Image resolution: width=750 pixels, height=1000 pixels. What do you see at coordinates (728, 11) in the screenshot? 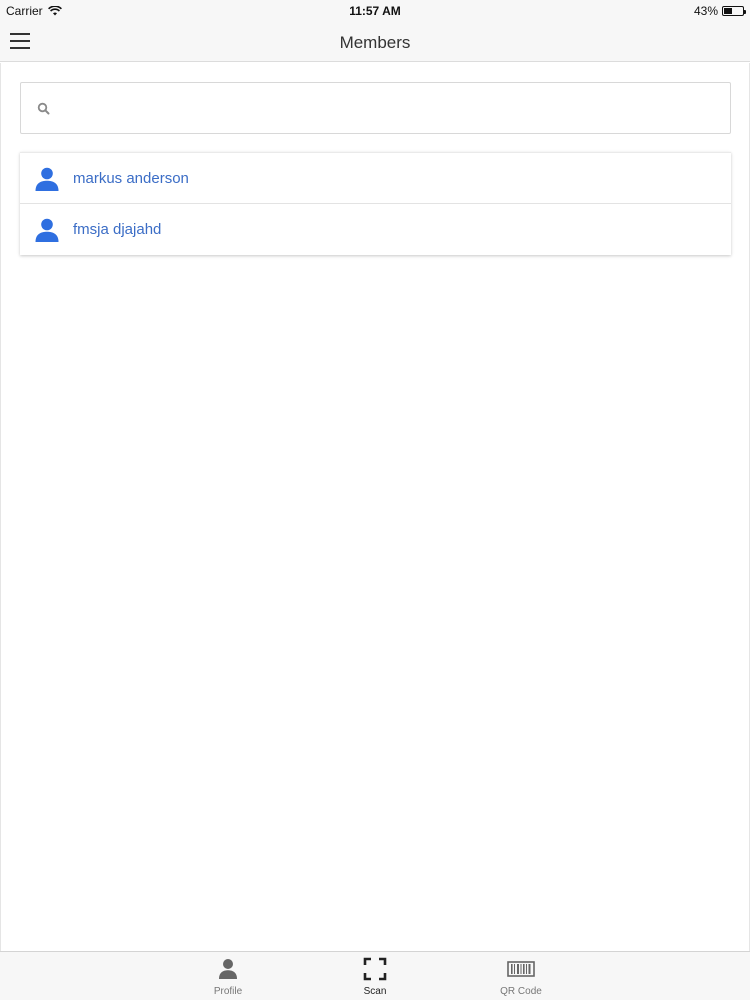
I see `battery-level` at bounding box center [728, 11].